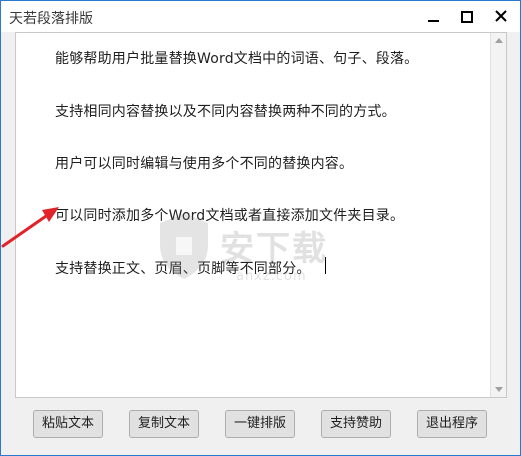 The width and height of the screenshot is (521, 456). I want to click on editor-line: 支持替换正文、页眉、页脚等不同部分。, so click(183, 269).